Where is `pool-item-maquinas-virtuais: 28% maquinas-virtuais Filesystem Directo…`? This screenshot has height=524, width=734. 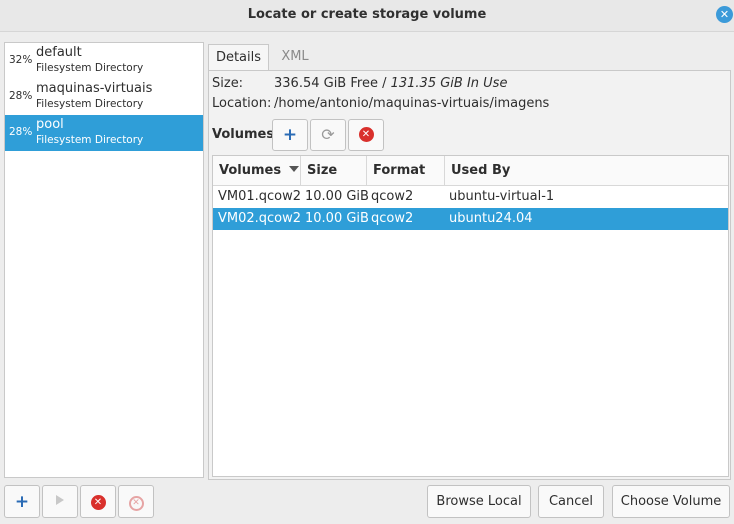
pool-item-maquinas-virtuais: 28% maquinas-virtuais Filesystem Directo… is located at coordinates (104, 97).